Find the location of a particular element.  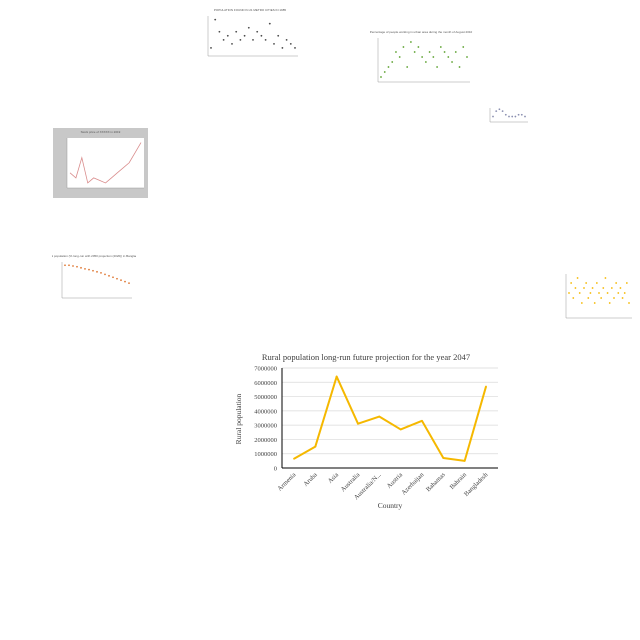

axes is located at coordinates (389, 418).